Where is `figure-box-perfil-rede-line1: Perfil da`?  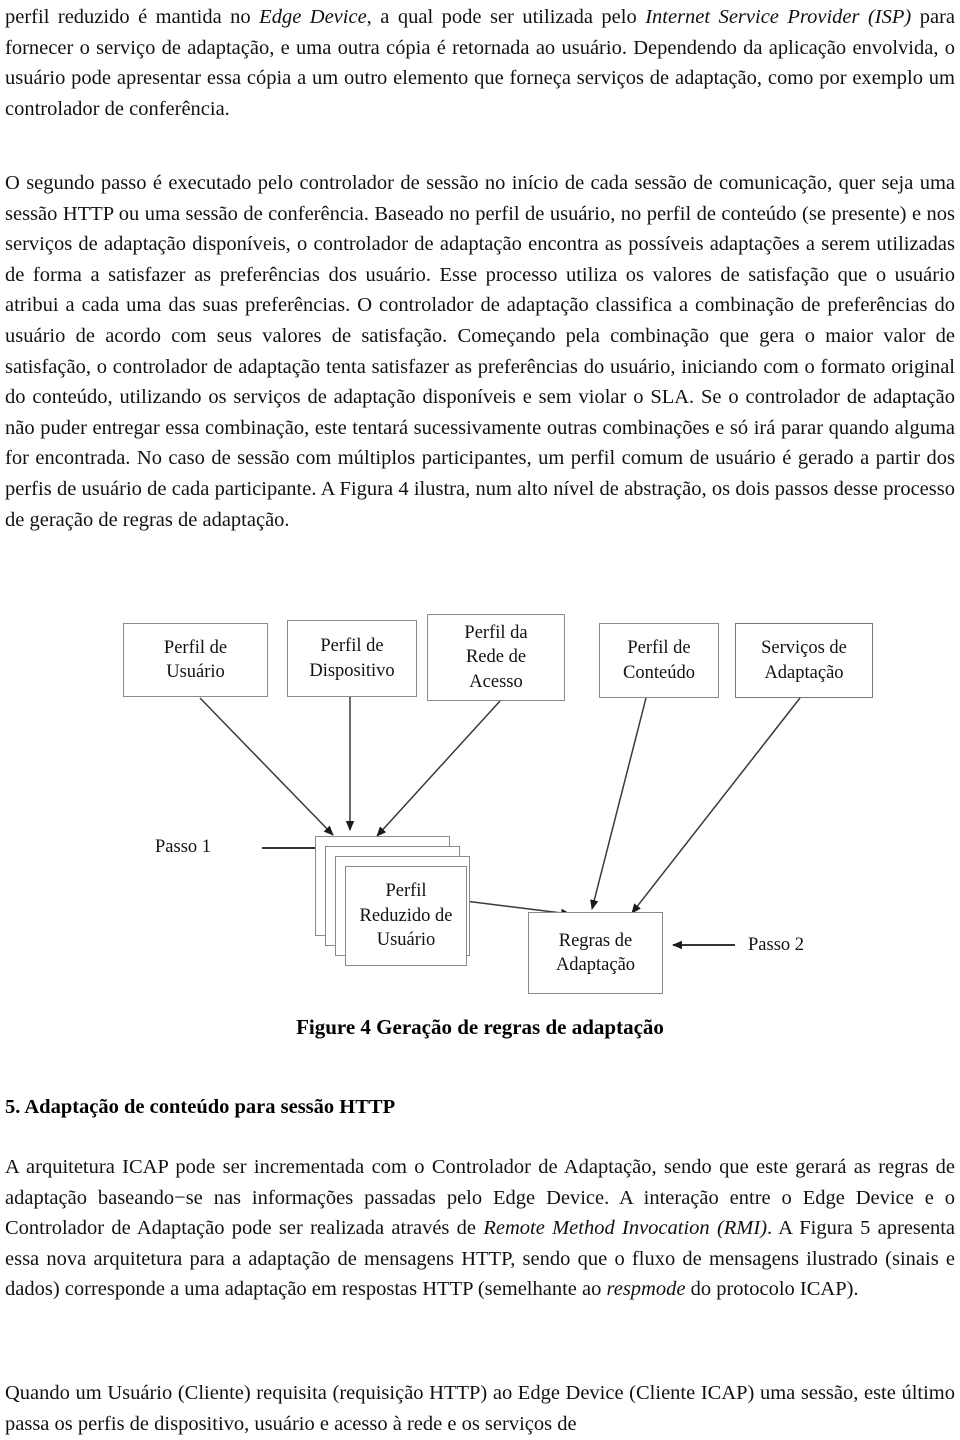 figure-box-perfil-rede-line1: Perfil da is located at coordinates (496, 632).